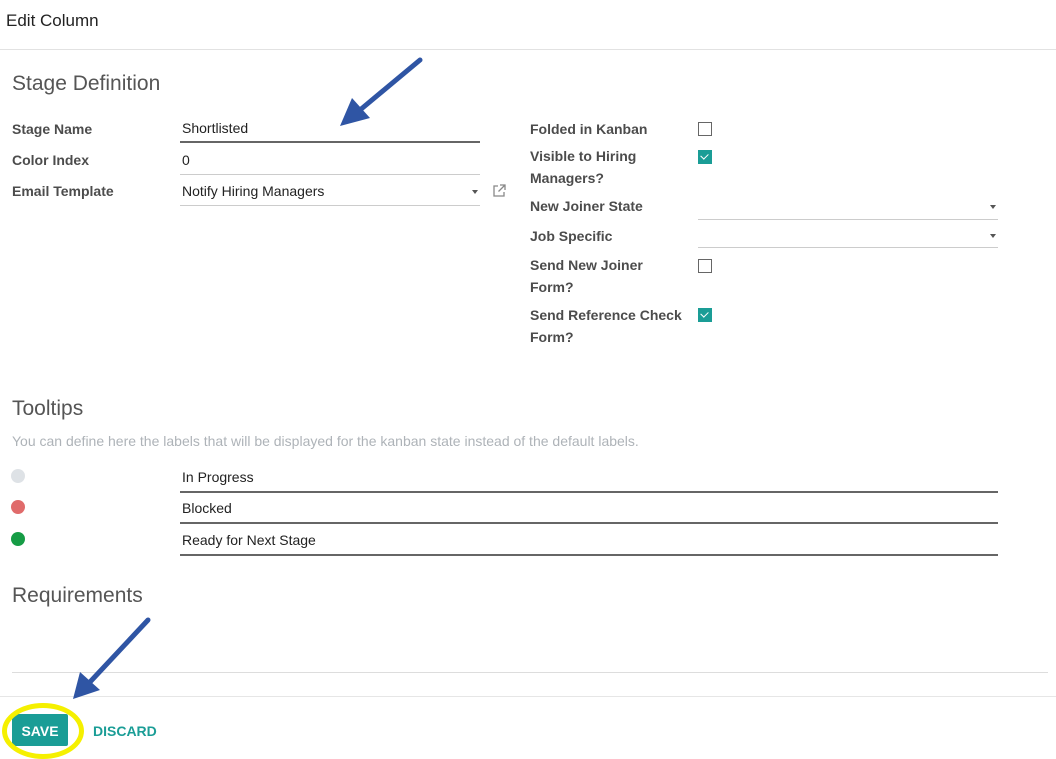  What do you see at coordinates (530, 672) in the screenshot?
I see `requirements-field` at bounding box center [530, 672].